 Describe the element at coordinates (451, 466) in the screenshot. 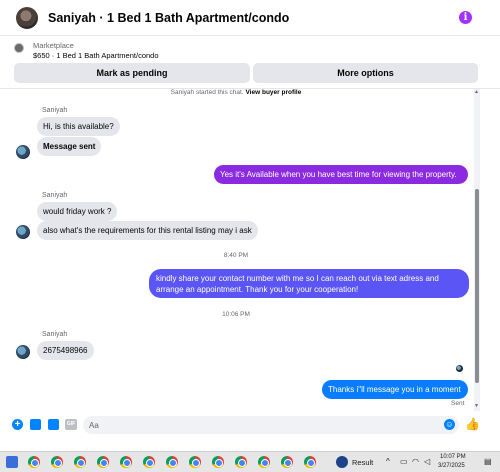

I see `clock-date: 3/27/2025` at that location.